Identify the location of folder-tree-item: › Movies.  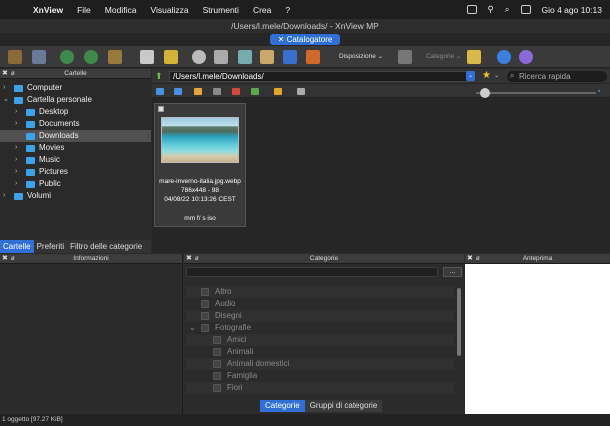
(75, 148).